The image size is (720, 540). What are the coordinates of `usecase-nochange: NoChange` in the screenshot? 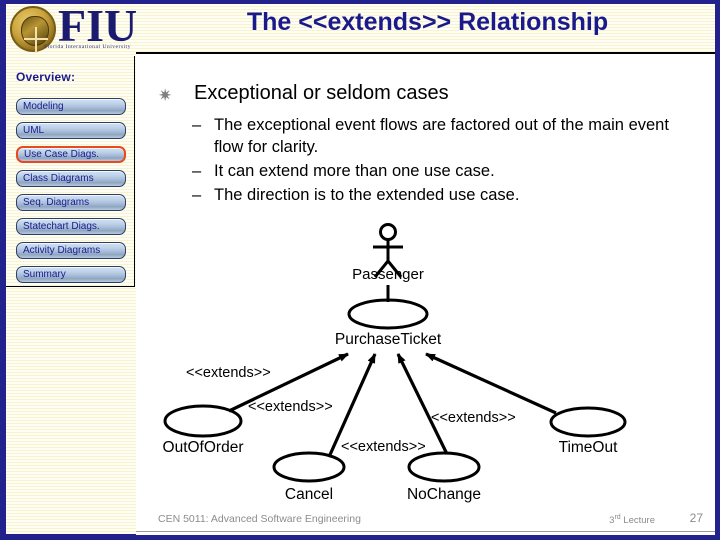 It's located at (444, 477).